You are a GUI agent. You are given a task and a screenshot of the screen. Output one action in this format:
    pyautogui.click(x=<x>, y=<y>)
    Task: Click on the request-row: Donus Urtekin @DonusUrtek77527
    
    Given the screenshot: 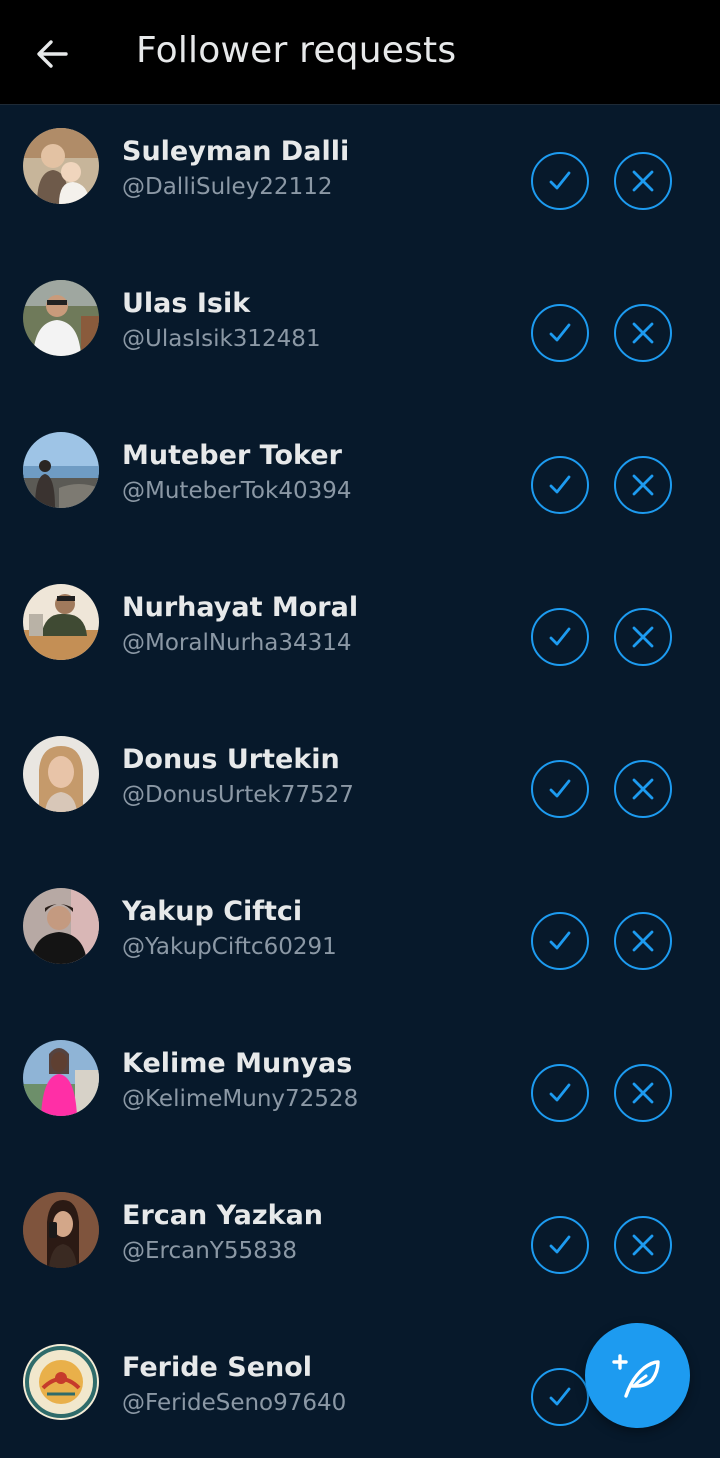 What is the action you would take?
    pyautogui.click(x=360, y=790)
    